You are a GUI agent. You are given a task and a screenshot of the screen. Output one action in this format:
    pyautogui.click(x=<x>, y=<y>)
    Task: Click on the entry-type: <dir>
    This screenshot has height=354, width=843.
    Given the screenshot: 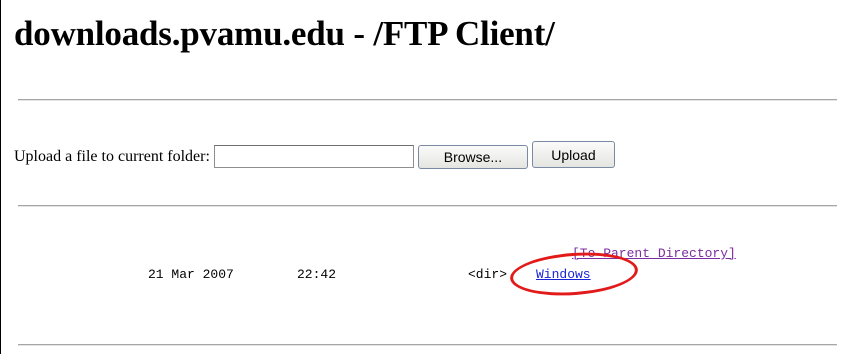 What is the action you would take?
    pyautogui.click(x=488, y=274)
    